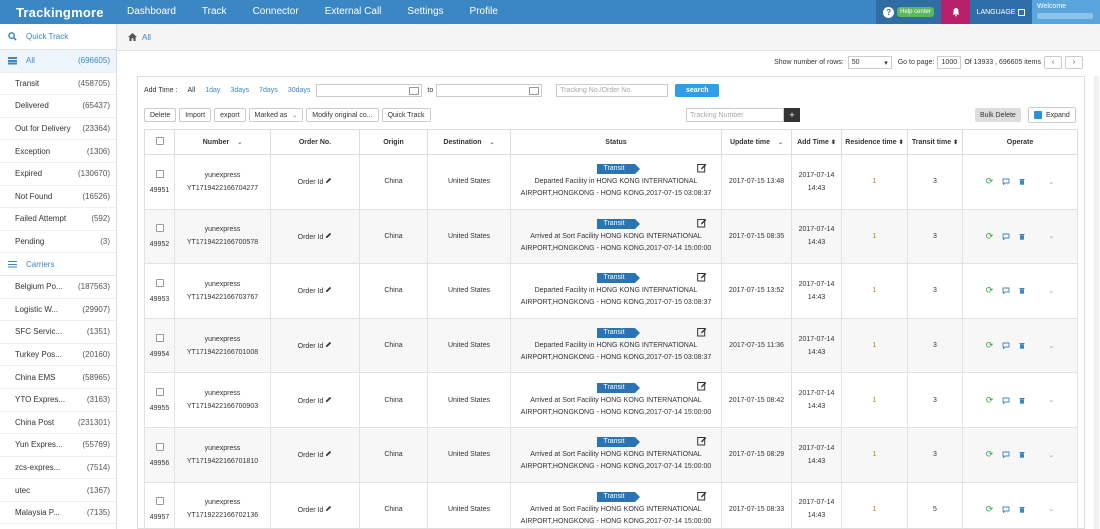  What do you see at coordinates (276, 12) in the screenshot?
I see `nav-connector: Connector` at bounding box center [276, 12].